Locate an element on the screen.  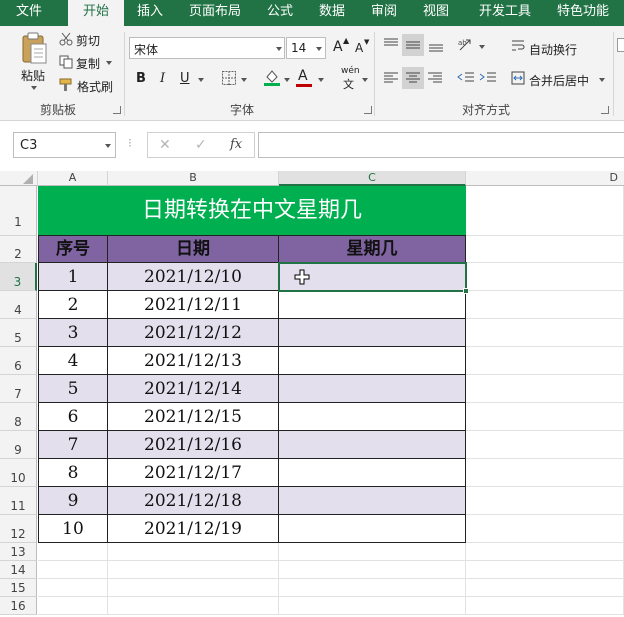
font-size-select: 14 is located at coordinates (306, 48).